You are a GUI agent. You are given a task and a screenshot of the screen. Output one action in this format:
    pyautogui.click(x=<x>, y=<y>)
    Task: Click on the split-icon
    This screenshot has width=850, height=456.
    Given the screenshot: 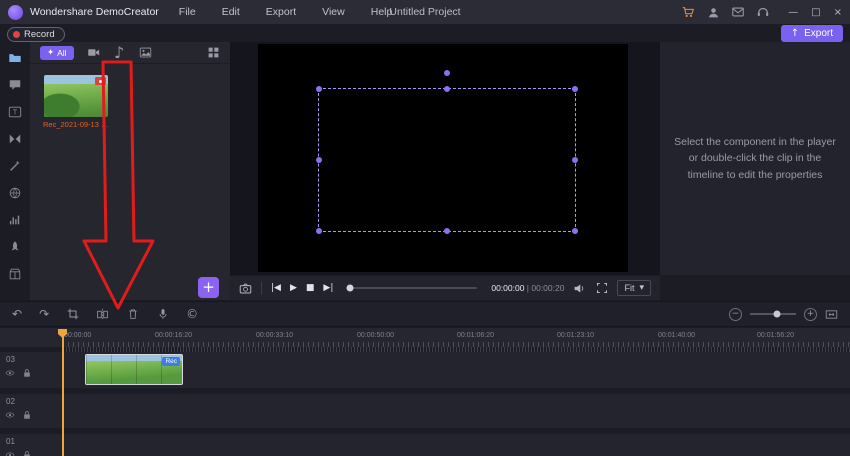 What is the action you would take?
    pyautogui.click(x=102, y=314)
    